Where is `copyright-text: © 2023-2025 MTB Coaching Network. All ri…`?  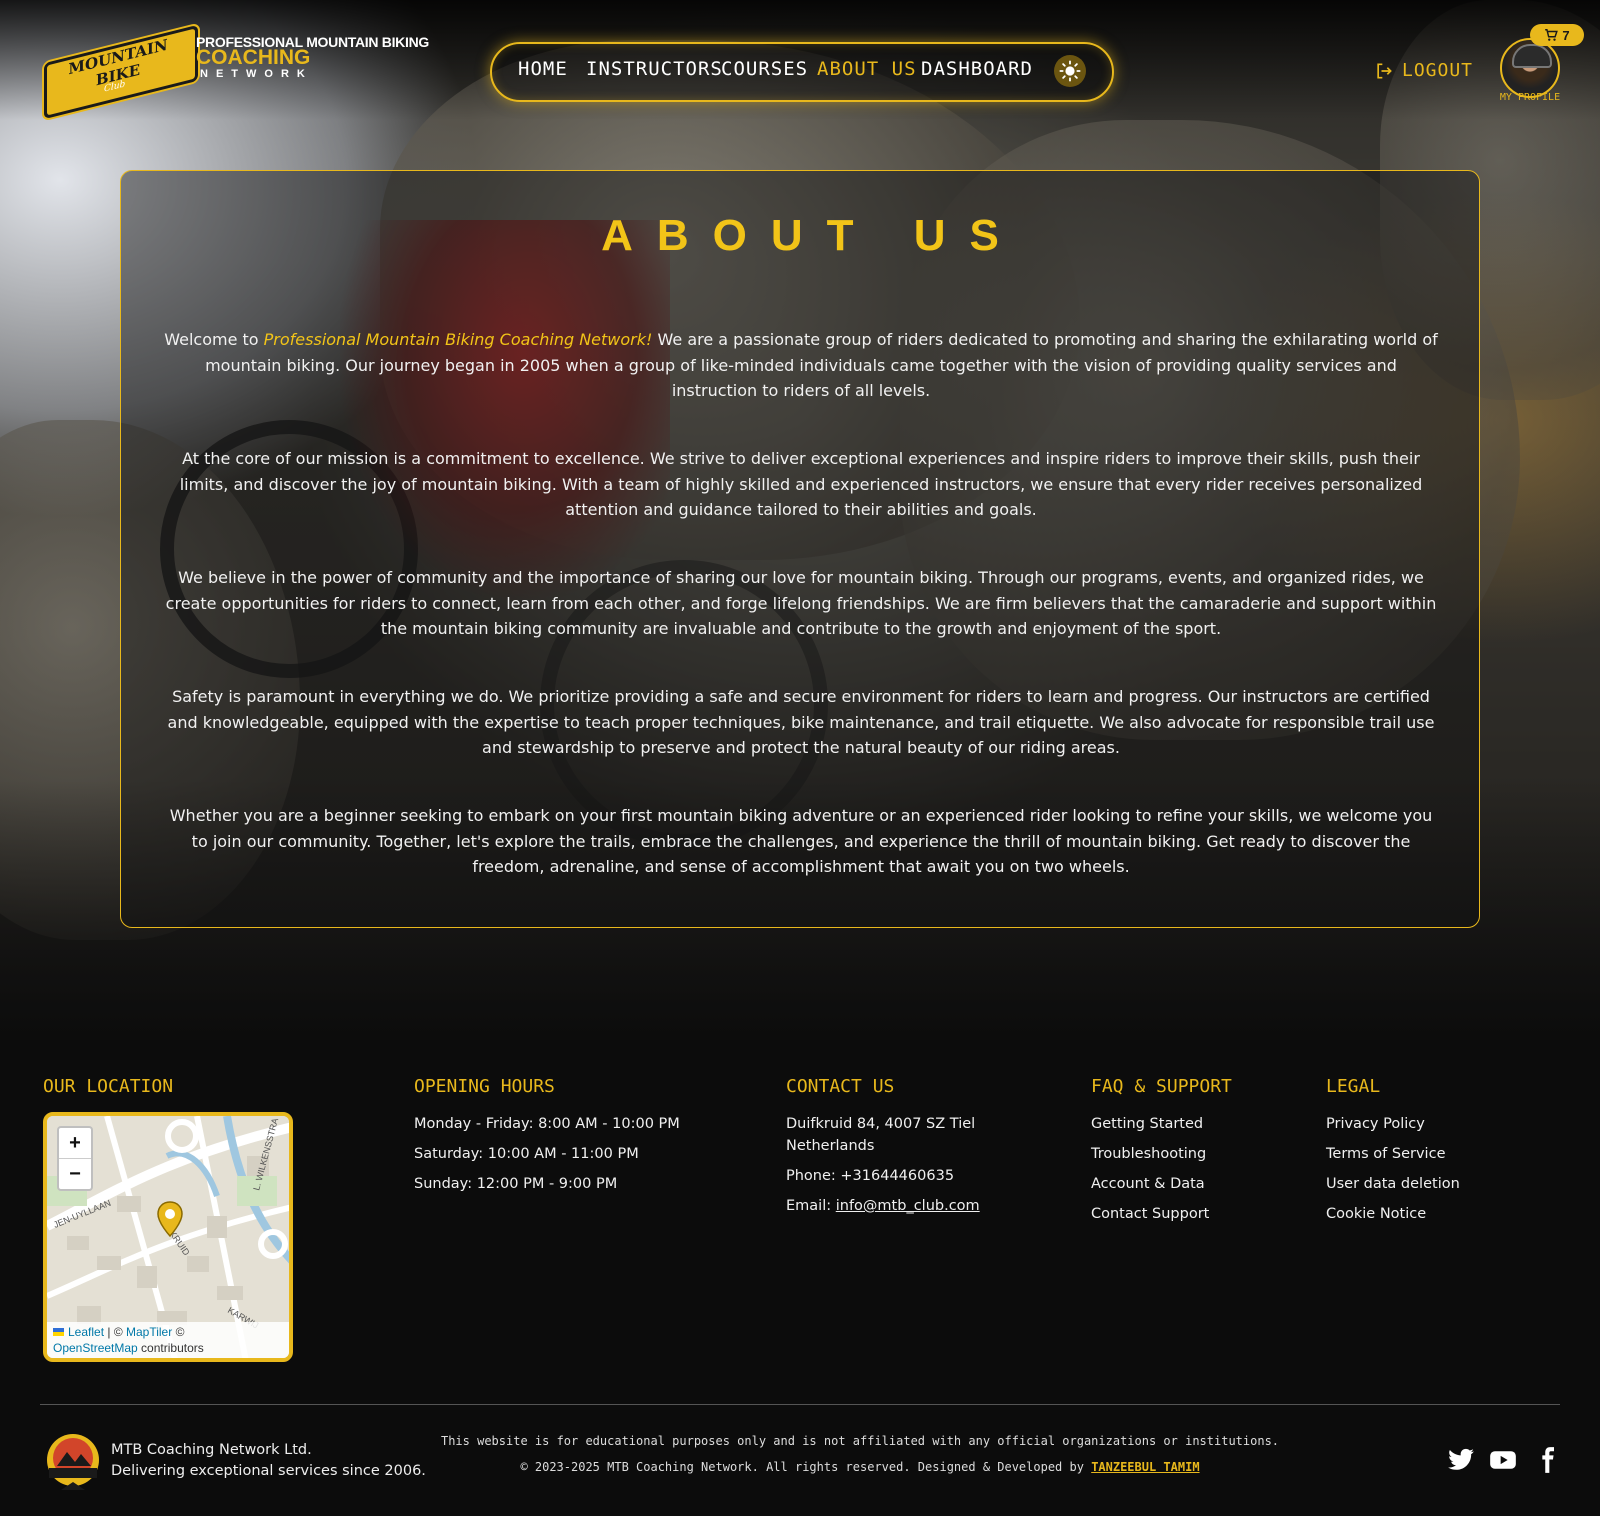 copyright-text: © 2023-2025 MTB Coaching Network. All ri… is located at coordinates (860, 1467).